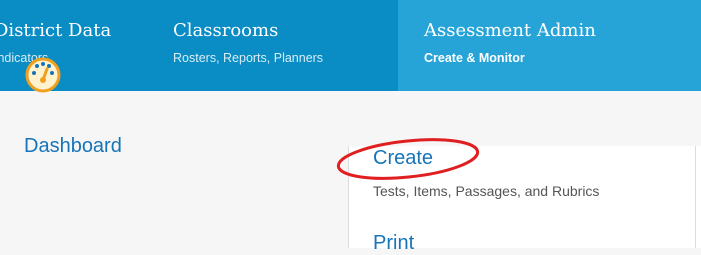 The height and width of the screenshot is (255, 701). I want to click on create-description: Tests, Items, Passages, and Rubrics, so click(486, 191).